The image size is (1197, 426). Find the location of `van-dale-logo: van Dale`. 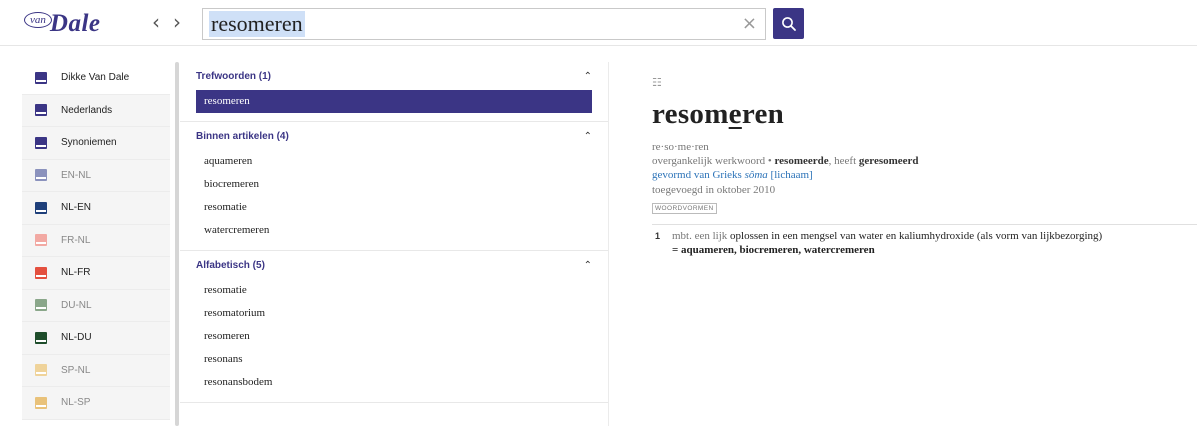

van-dale-logo: van Dale is located at coordinates (62, 24).